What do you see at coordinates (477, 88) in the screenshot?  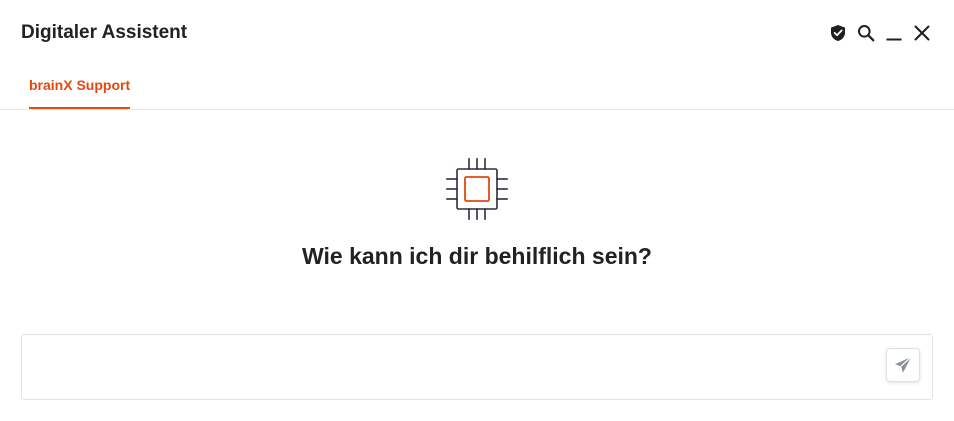 I see `tab-bar: brainX Support` at bounding box center [477, 88].